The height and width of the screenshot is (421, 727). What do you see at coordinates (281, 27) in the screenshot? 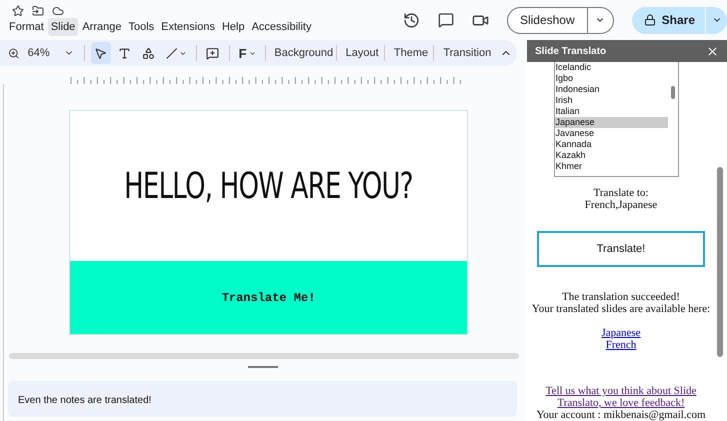
I see `menu-item: Accessibility` at bounding box center [281, 27].